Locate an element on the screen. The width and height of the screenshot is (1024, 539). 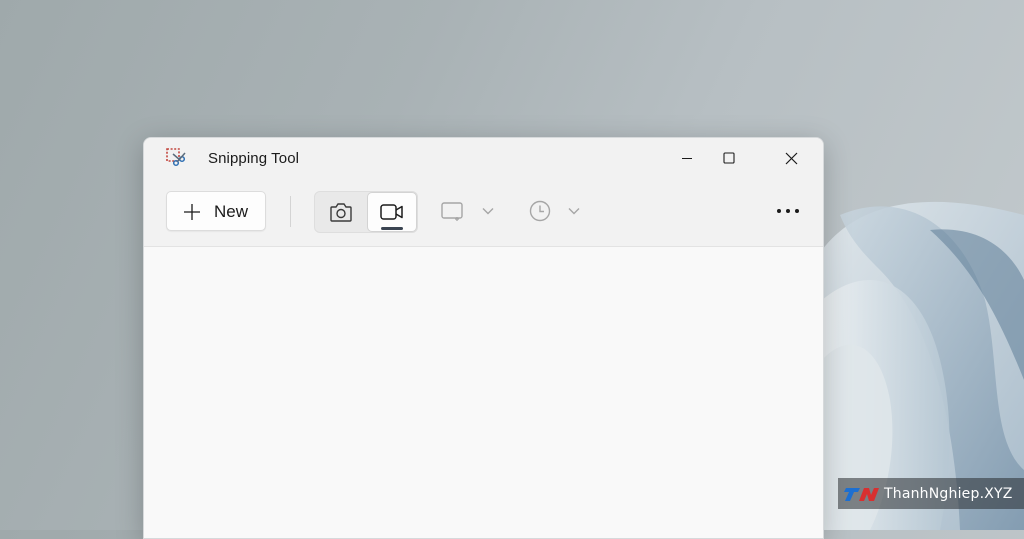
record-mode-button is located at coordinates (392, 212).